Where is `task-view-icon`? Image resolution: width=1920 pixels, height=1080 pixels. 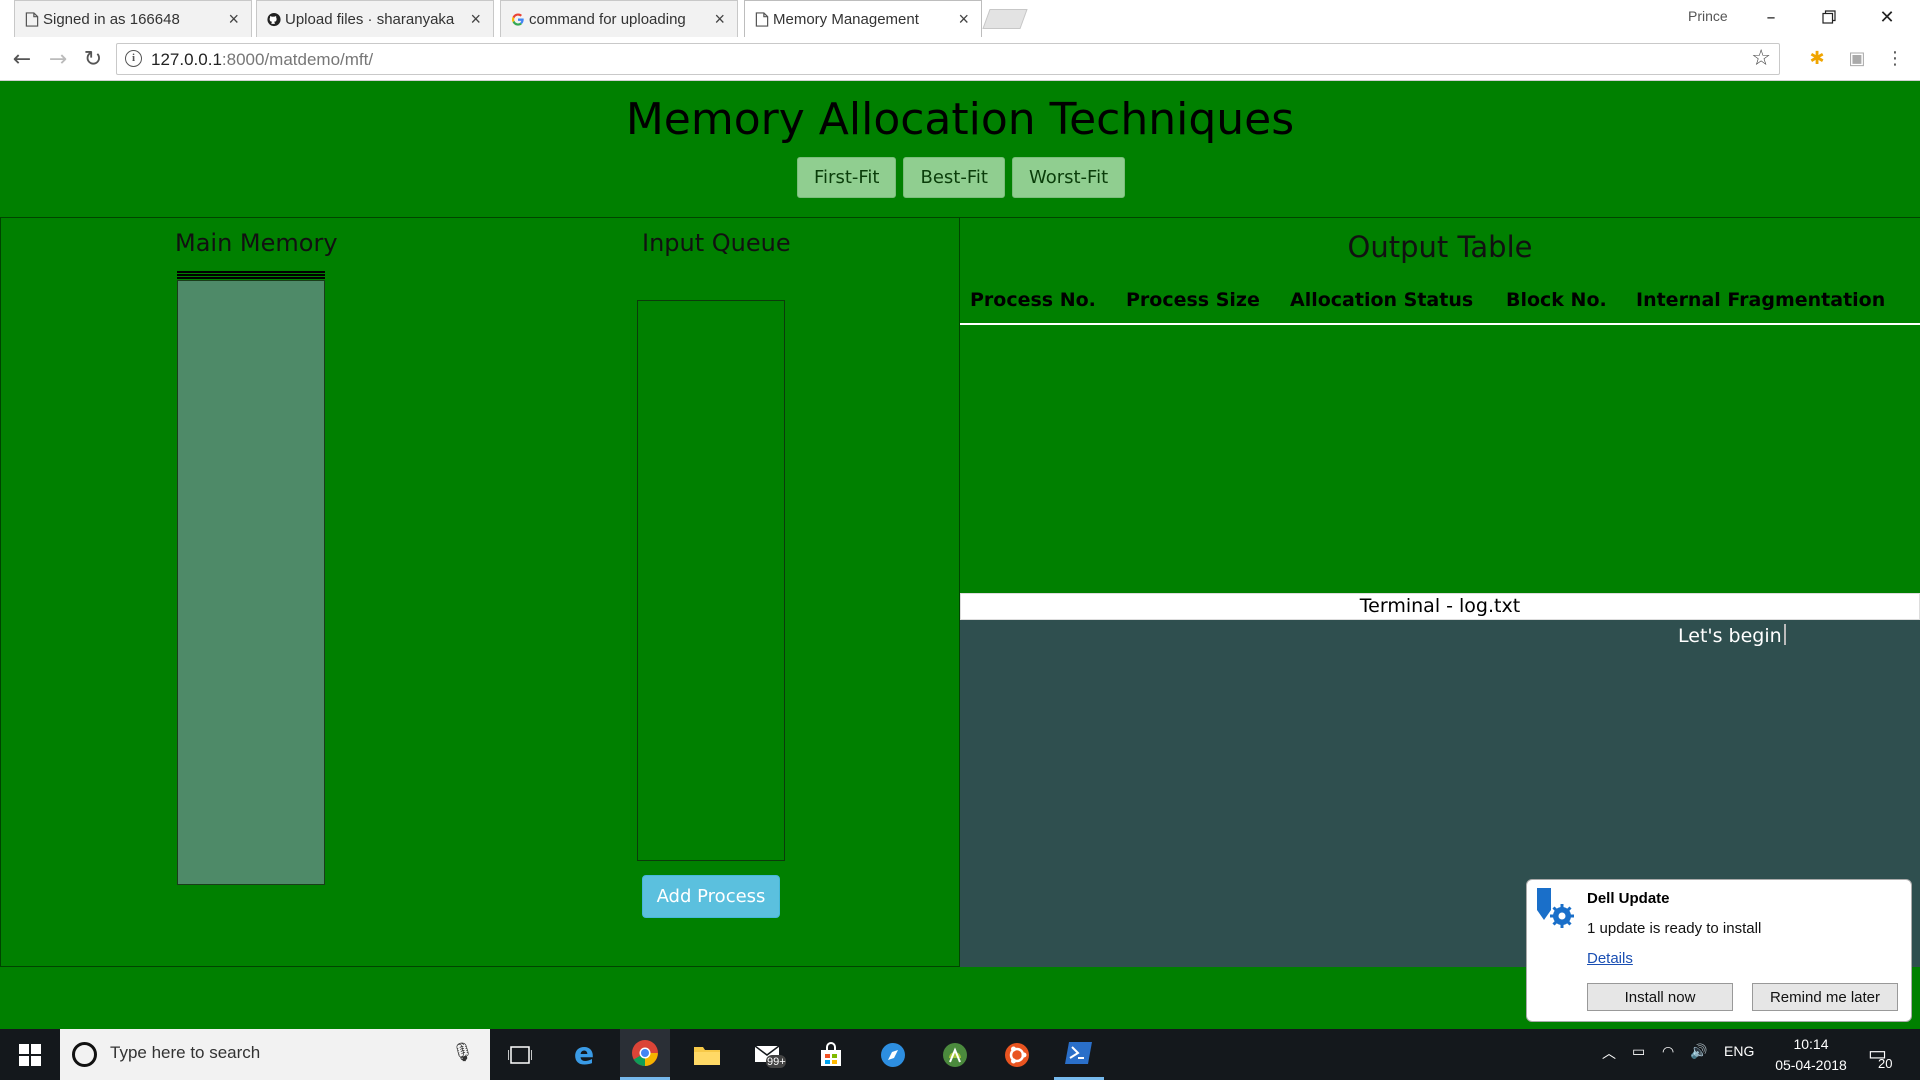
task-view-icon is located at coordinates (520, 1054).